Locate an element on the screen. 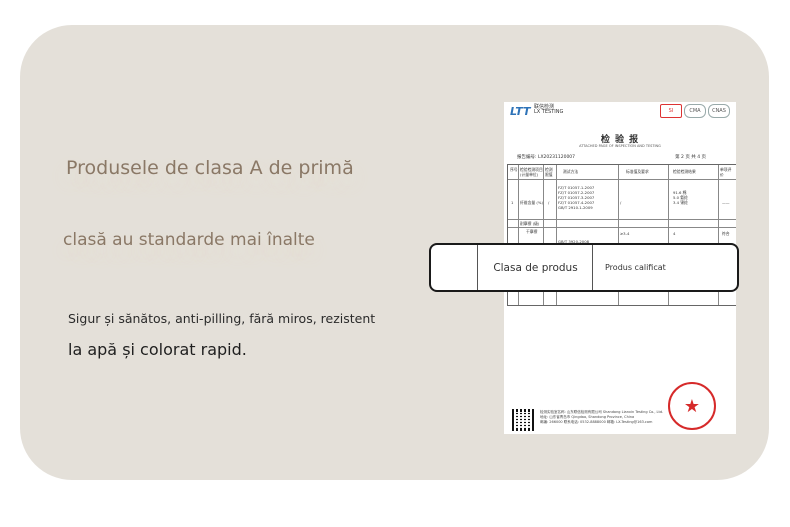 The image size is (790, 527). badge-cma: CMA is located at coordinates (695, 111).